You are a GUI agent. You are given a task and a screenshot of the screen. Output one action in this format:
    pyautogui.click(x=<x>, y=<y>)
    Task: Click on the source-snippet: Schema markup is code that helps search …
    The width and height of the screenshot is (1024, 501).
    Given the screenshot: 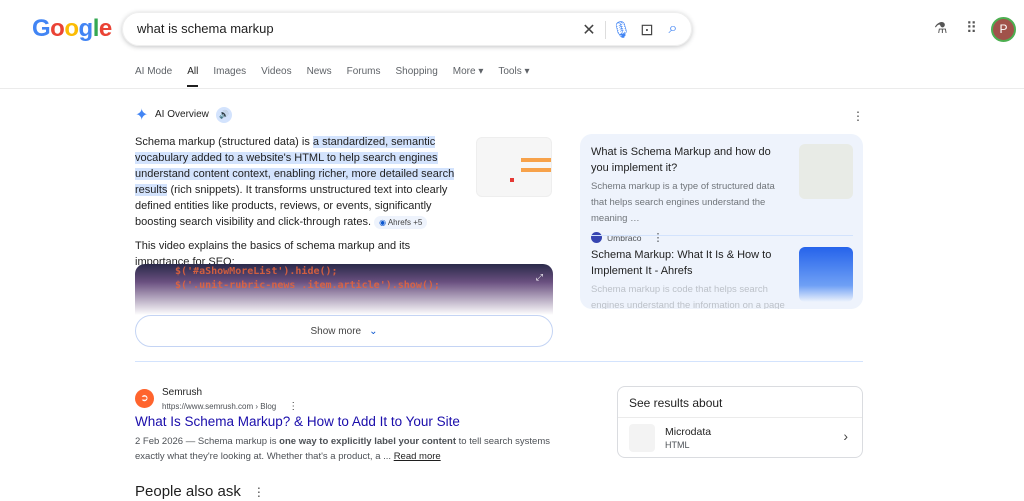 What is the action you would take?
    pyautogui.click(x=688, y=296)
    